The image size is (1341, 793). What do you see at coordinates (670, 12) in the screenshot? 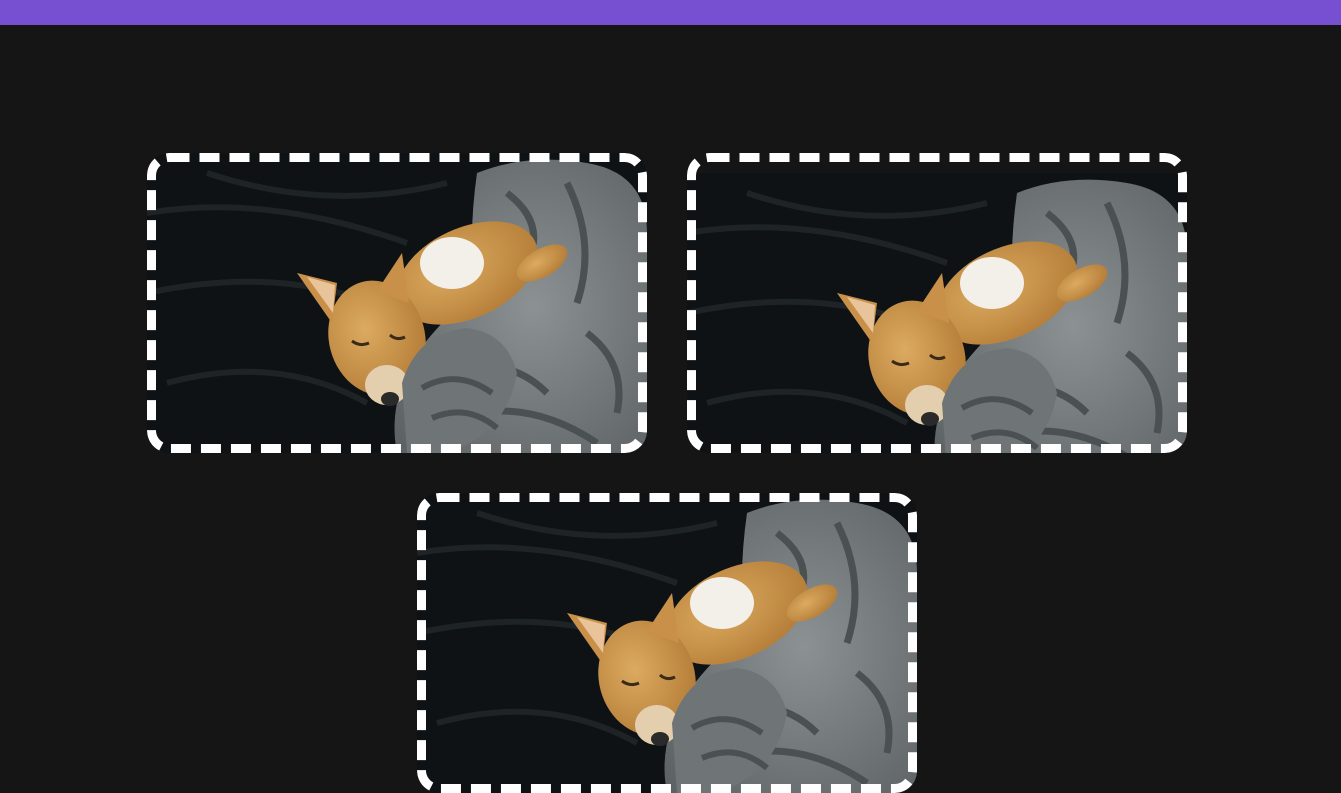
I see `top-header-bar` at bounding box center [670, 12].